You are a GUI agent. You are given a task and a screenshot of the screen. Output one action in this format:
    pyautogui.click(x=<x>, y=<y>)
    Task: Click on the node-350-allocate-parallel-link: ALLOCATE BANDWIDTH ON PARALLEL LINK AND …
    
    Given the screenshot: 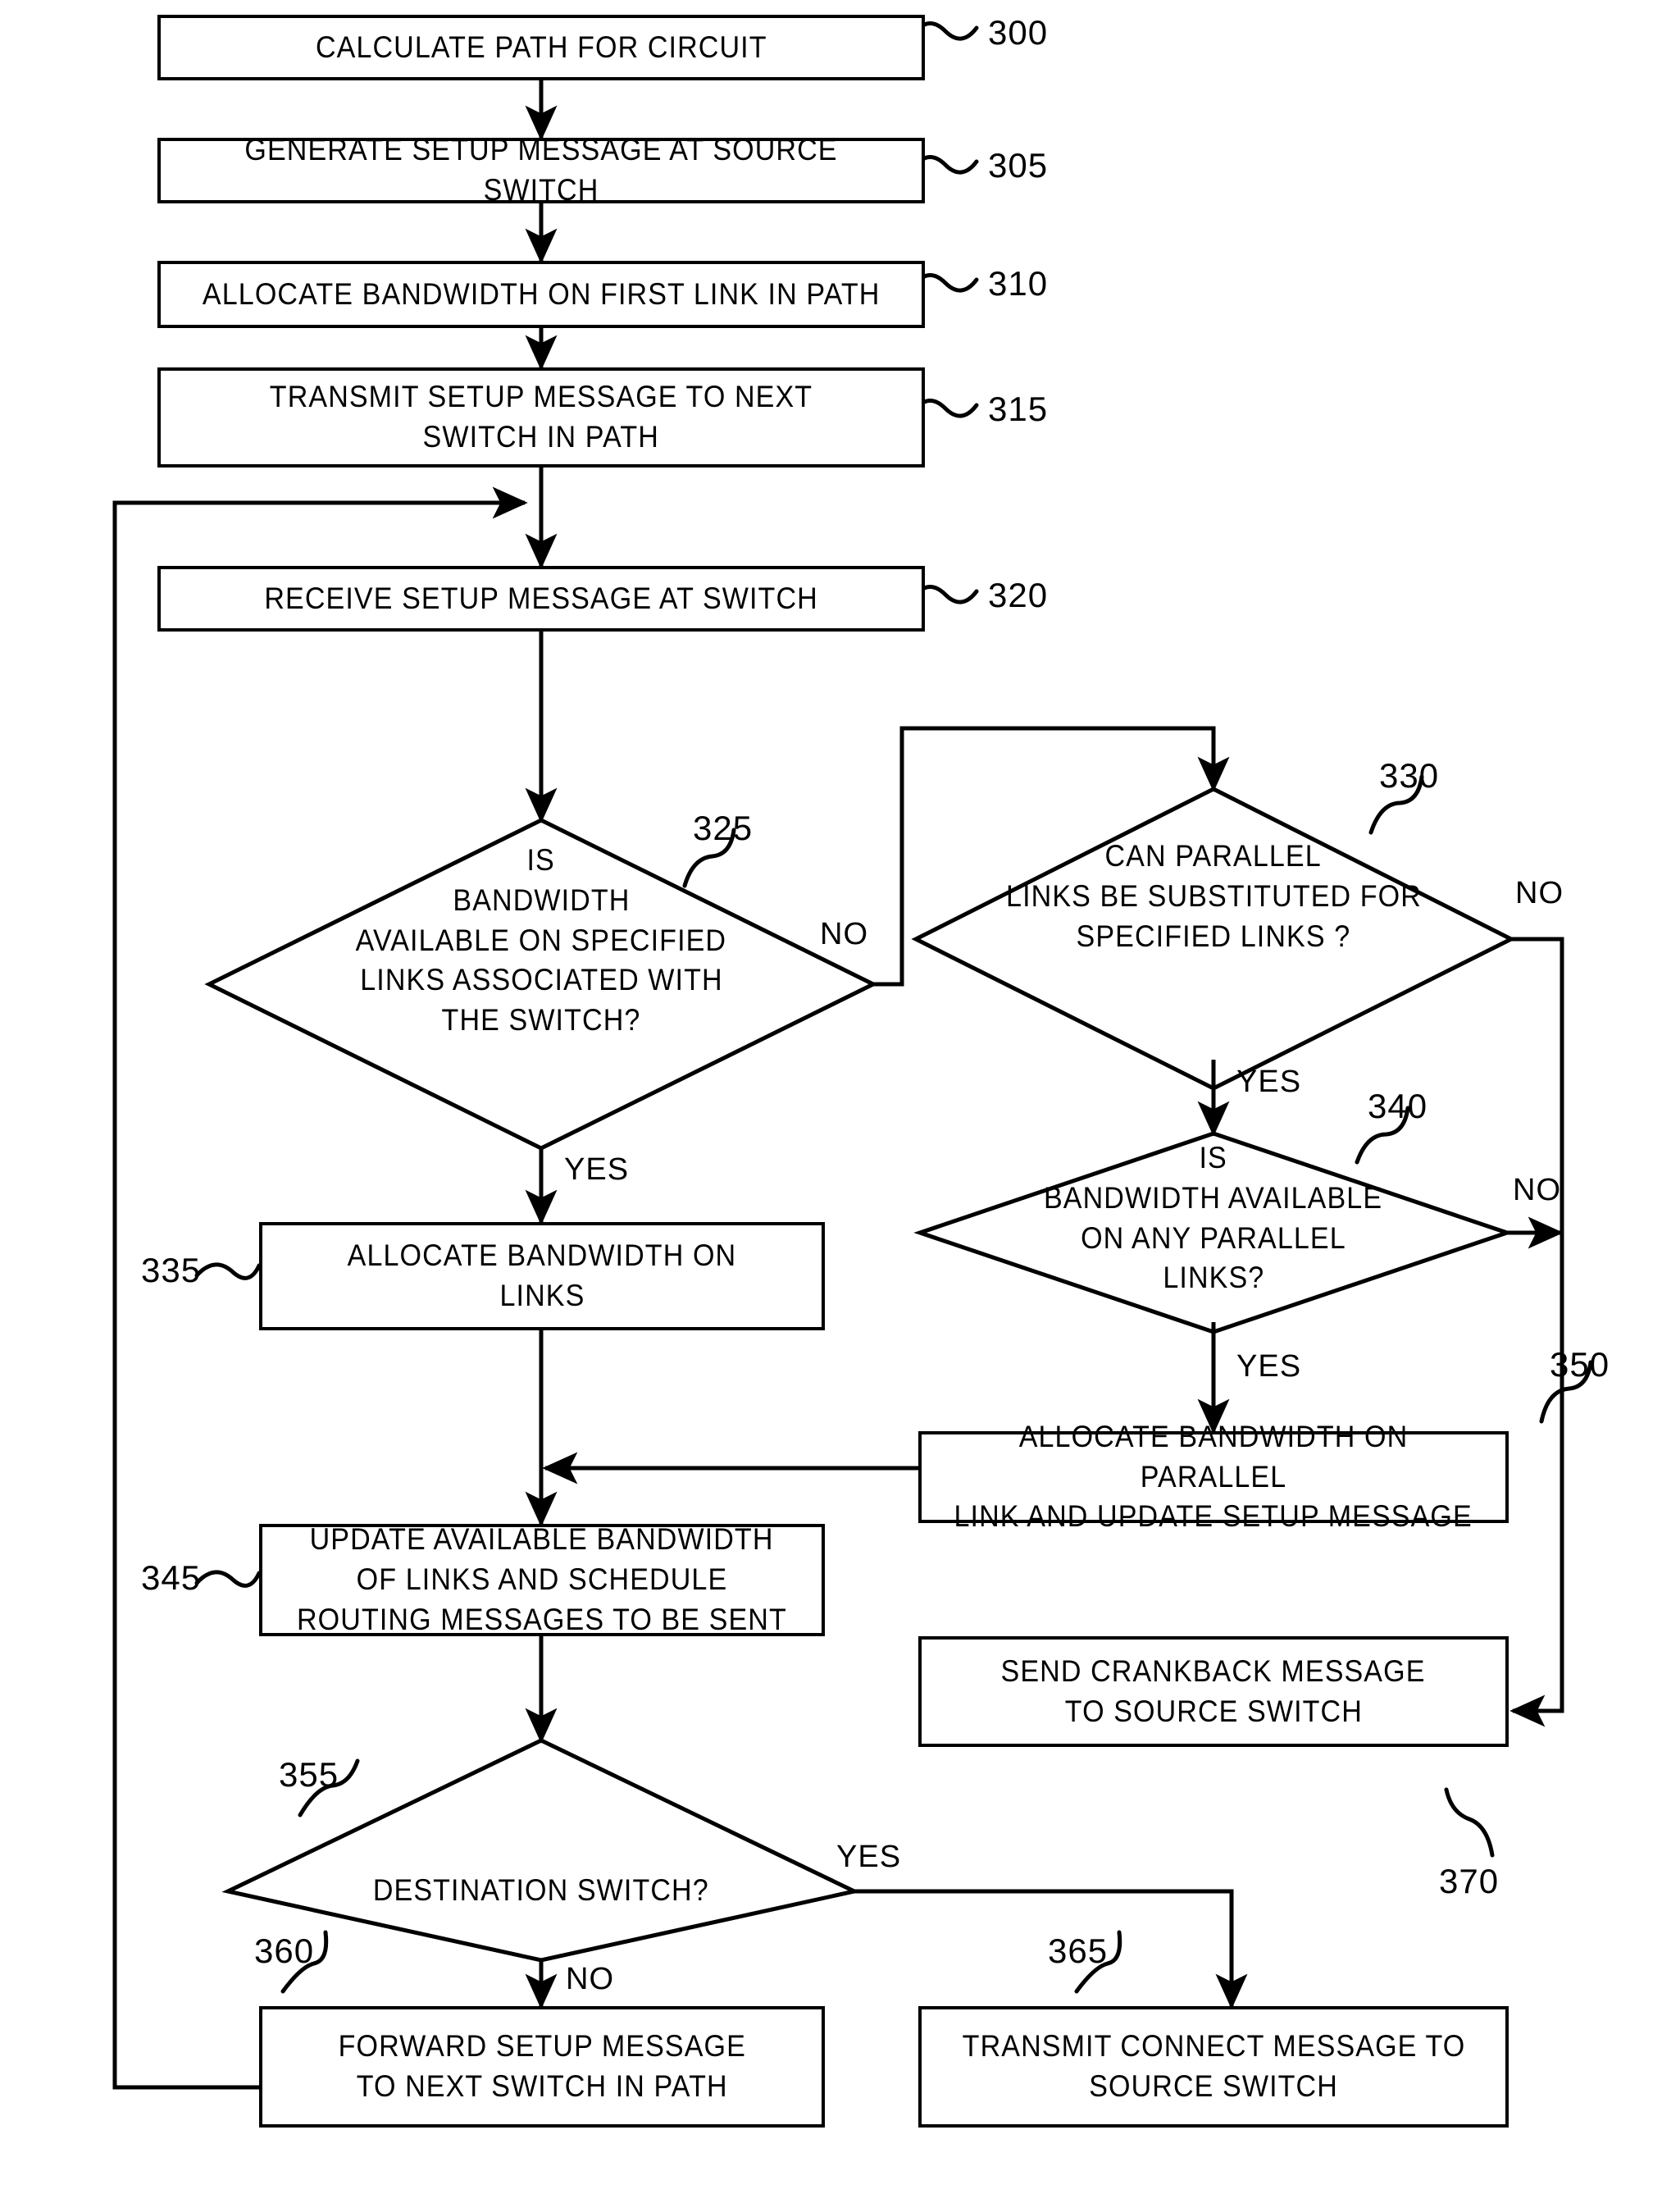 What is the action you would take?
    pyautogui.click(x=1213, y=1476)
    